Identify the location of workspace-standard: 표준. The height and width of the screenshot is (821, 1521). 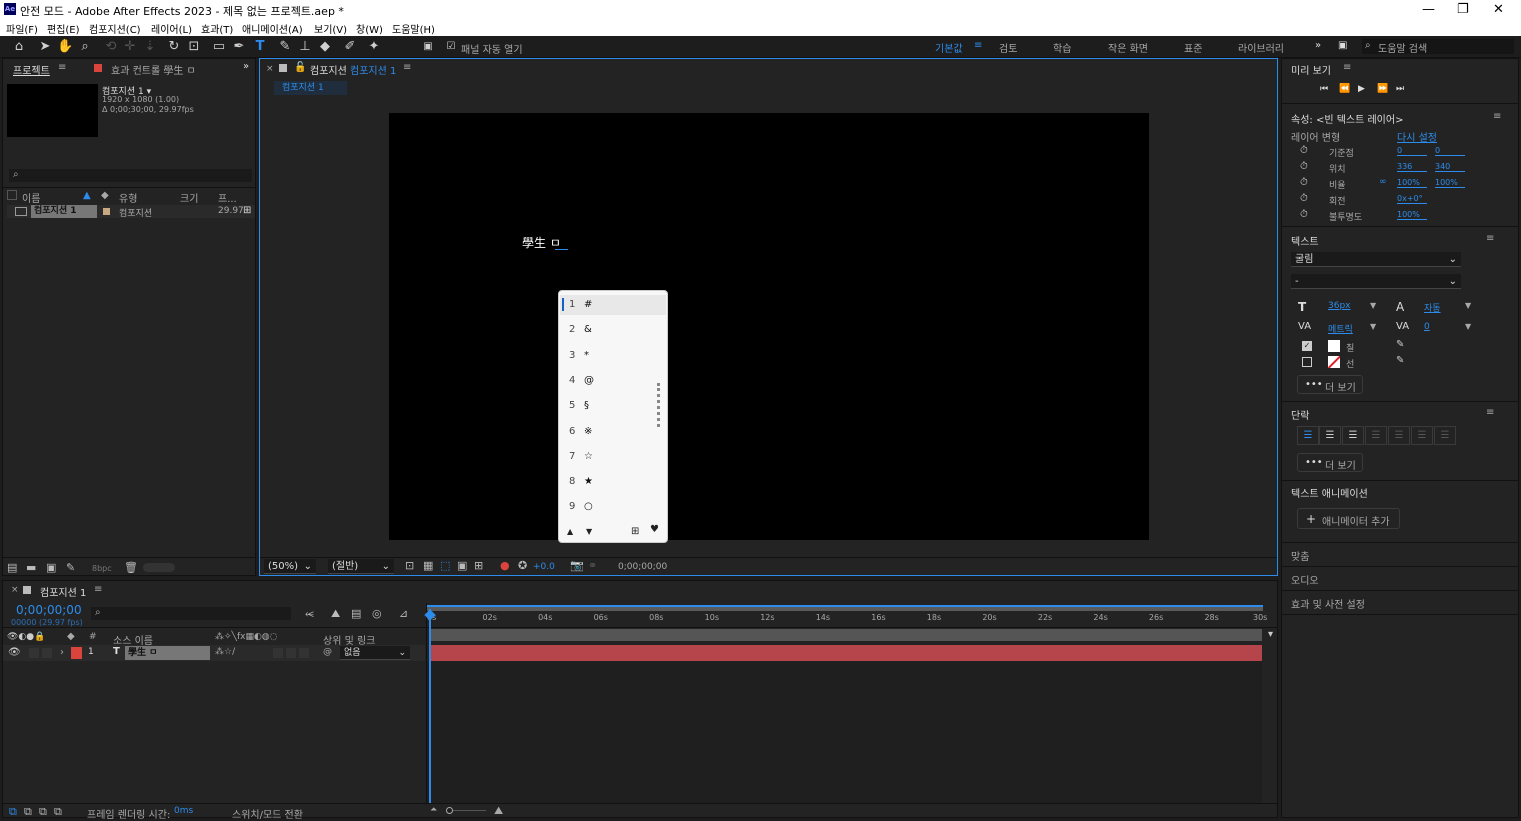
(1193, 47).